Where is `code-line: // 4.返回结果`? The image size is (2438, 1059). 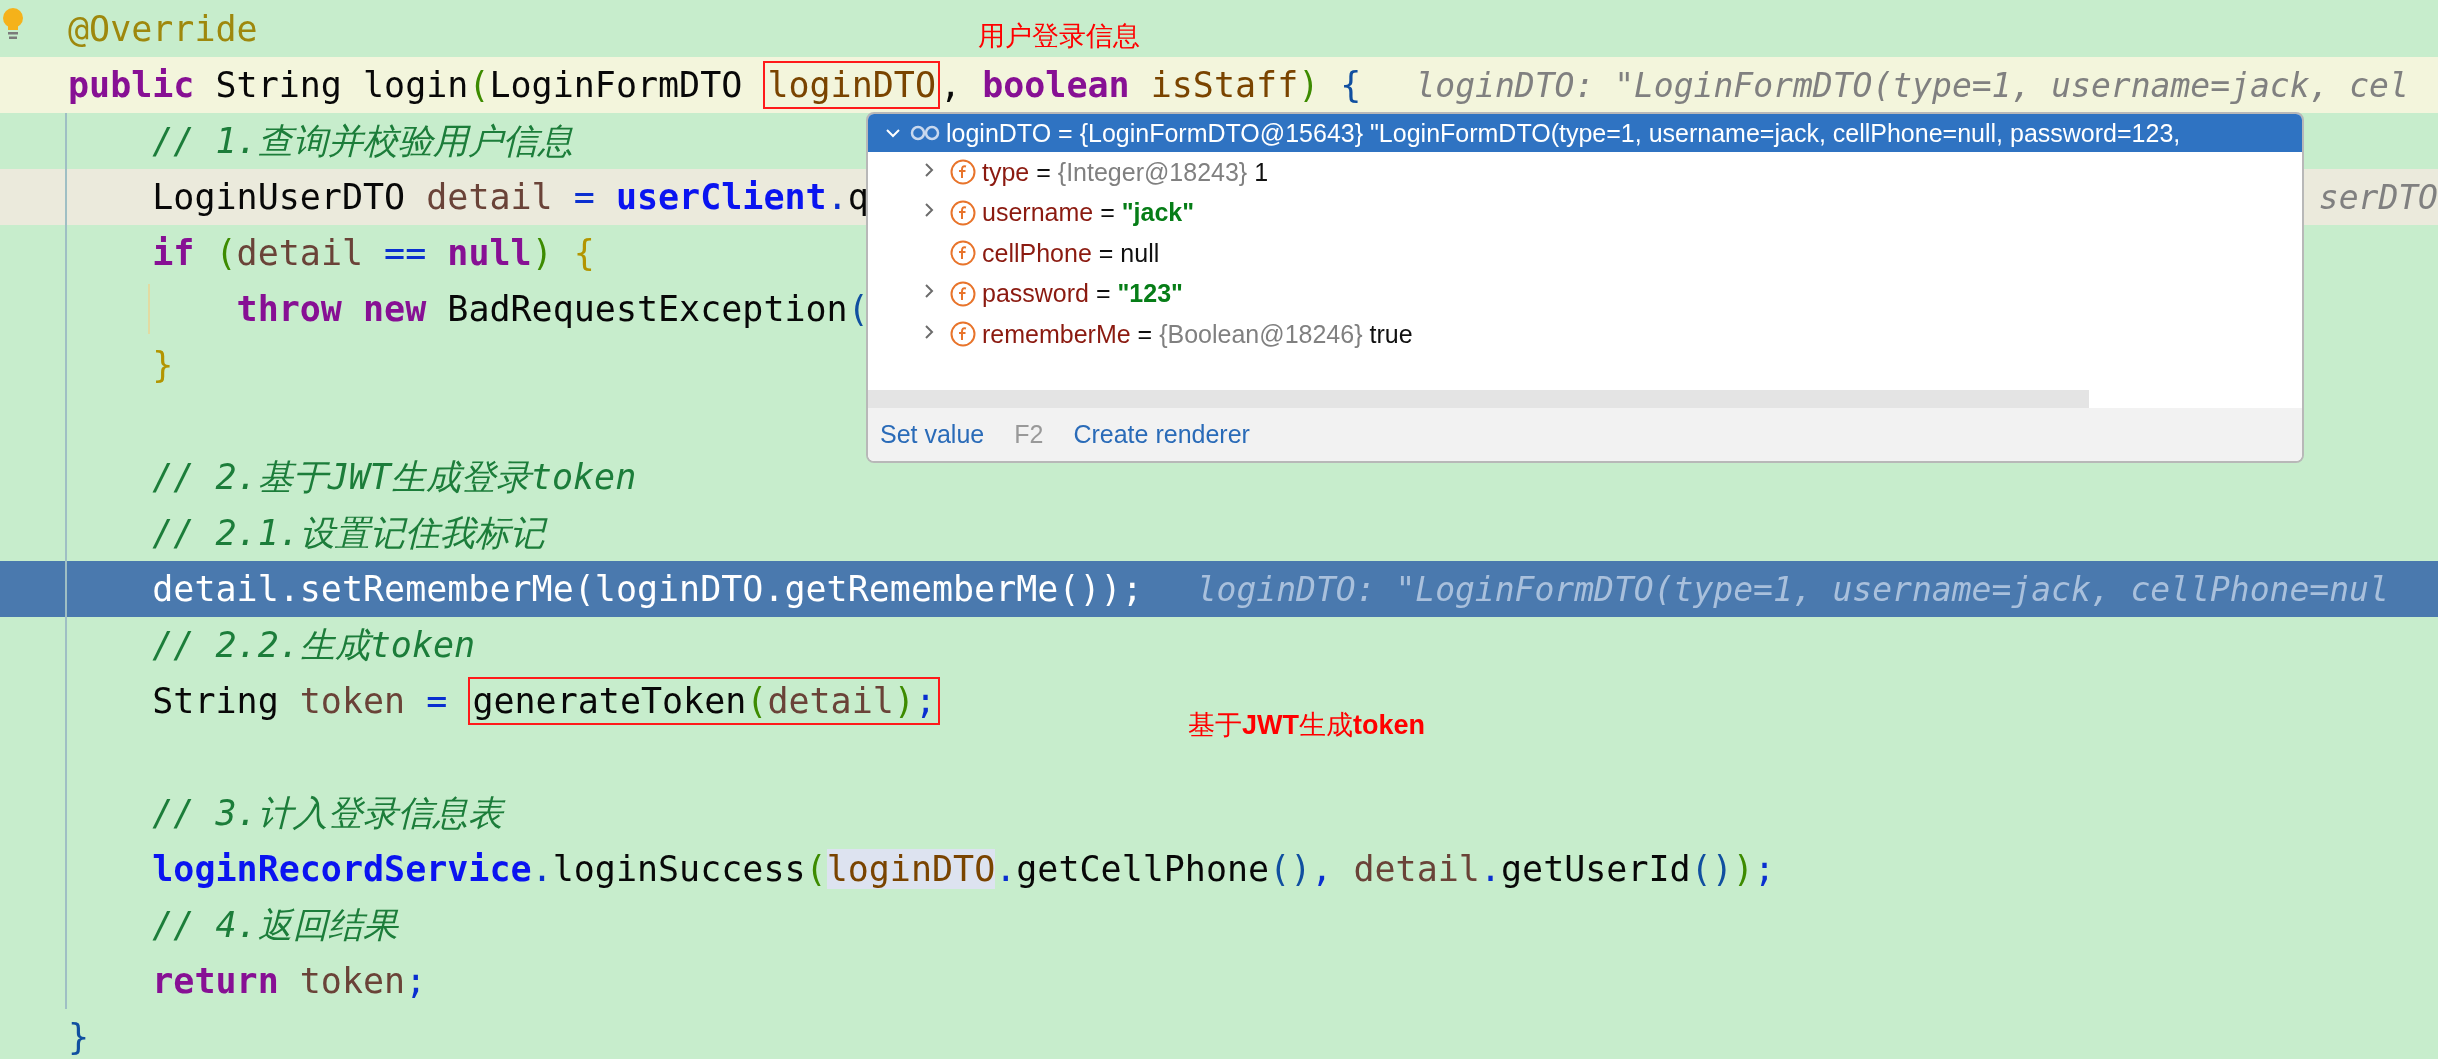 code-line: // 4.返回结果 is located at coordinates (274, 925).